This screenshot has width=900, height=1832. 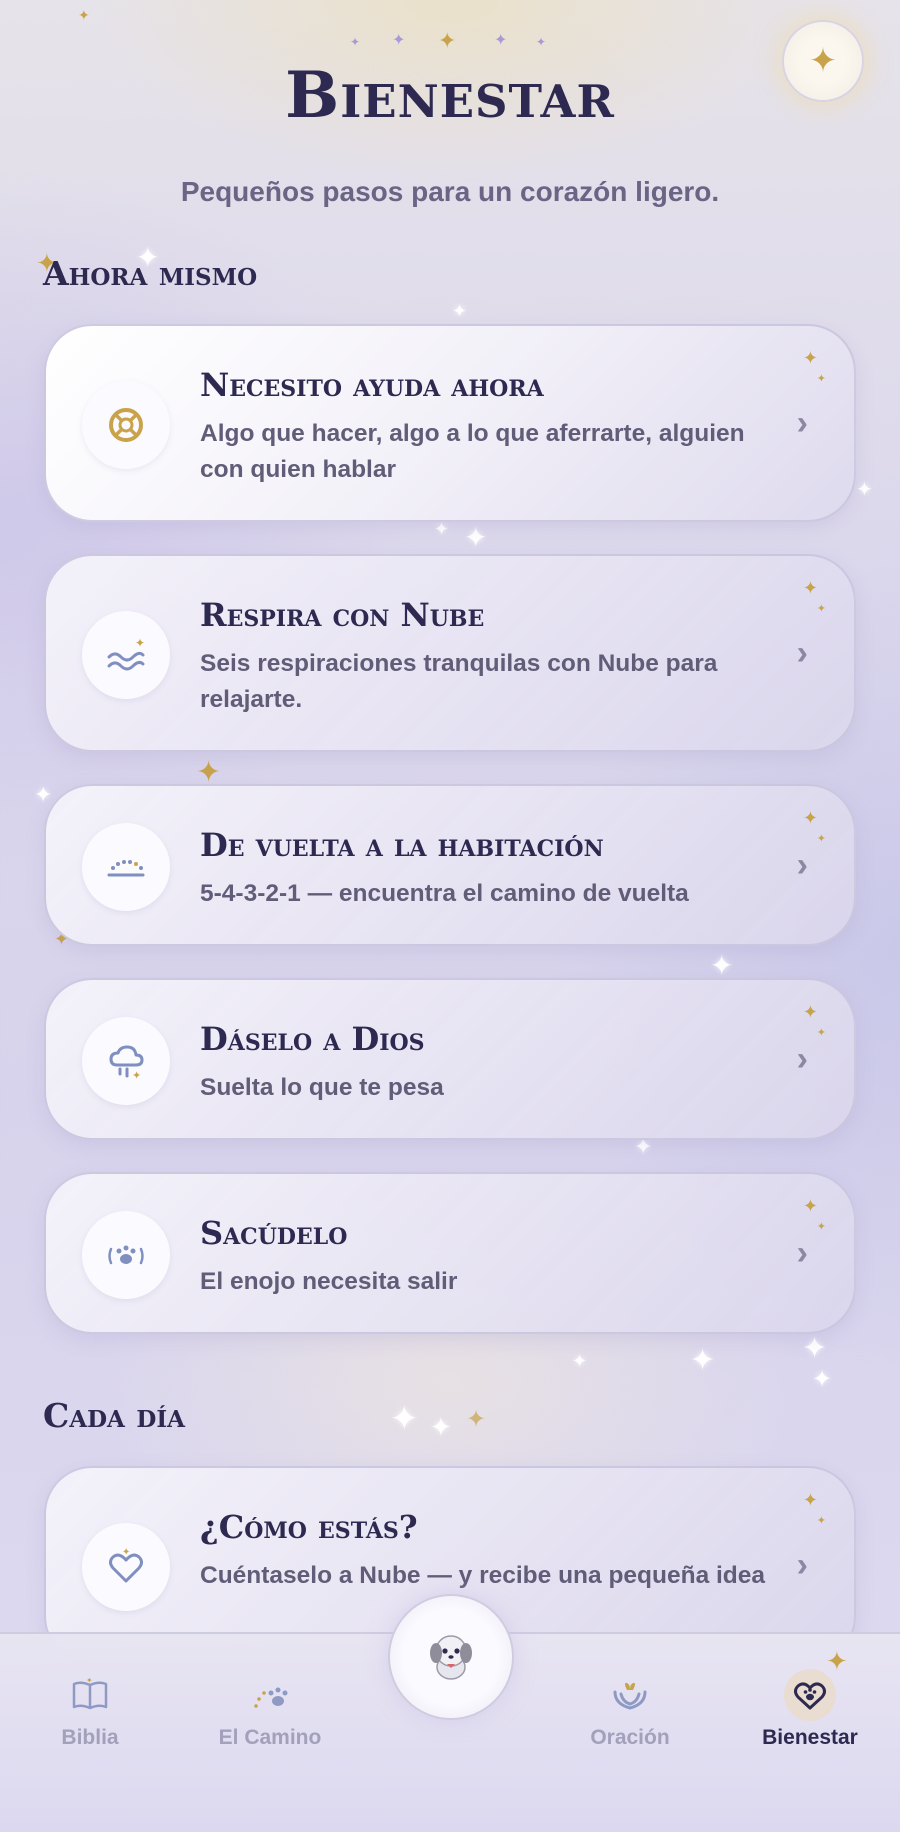 I want to click on page-subtitle: Pequeños pasos para un corazón ligero., so click(x=450, y=191).